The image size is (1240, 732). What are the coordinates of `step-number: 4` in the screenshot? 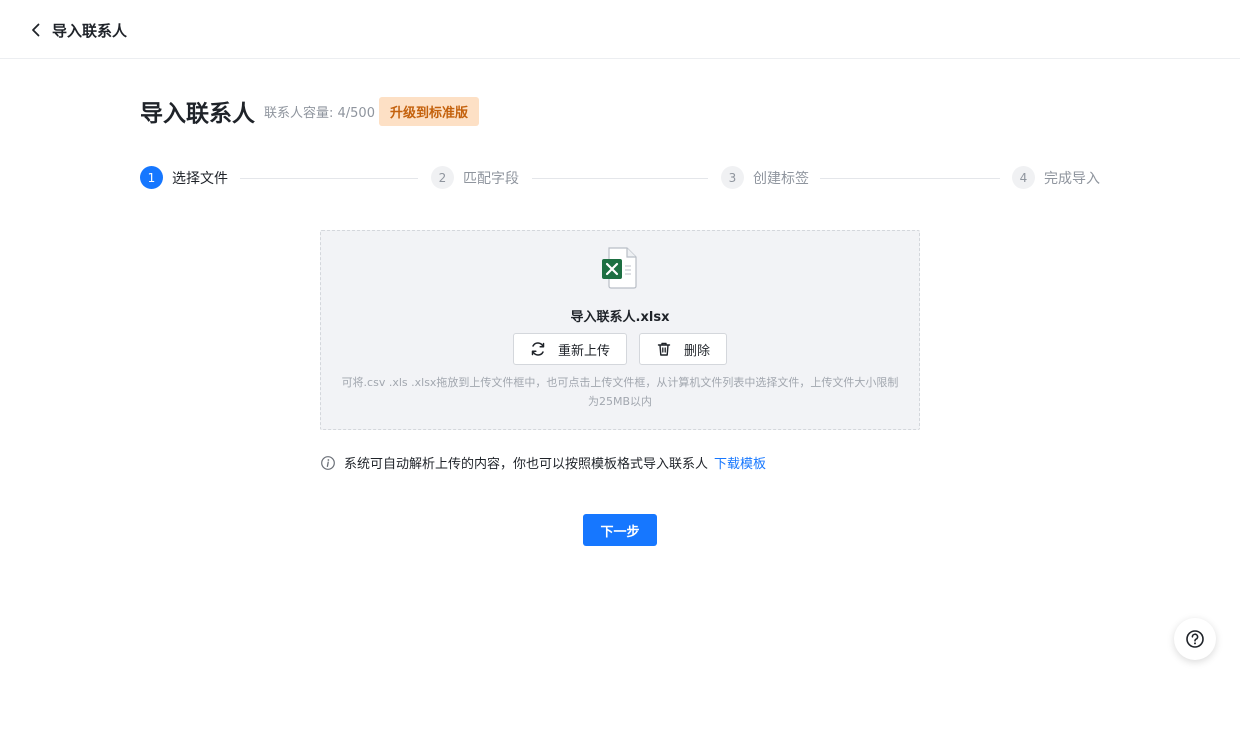 It's located at (1023, 177).